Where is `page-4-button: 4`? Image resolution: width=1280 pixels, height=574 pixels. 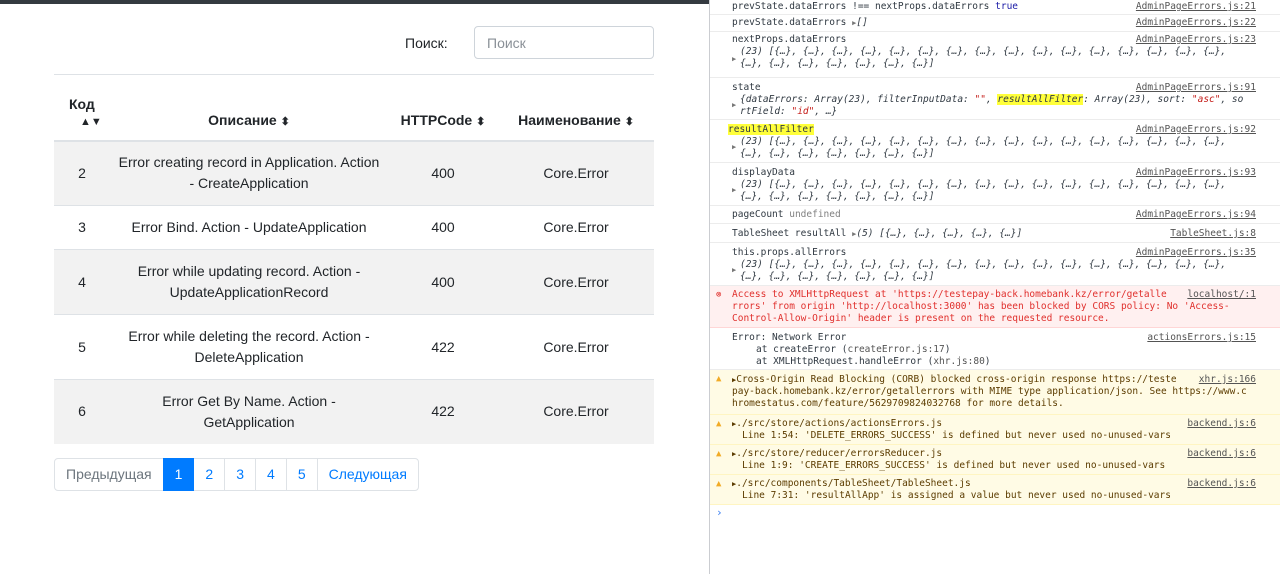
page-4-button: 4 is located at coordinates (271, 474).